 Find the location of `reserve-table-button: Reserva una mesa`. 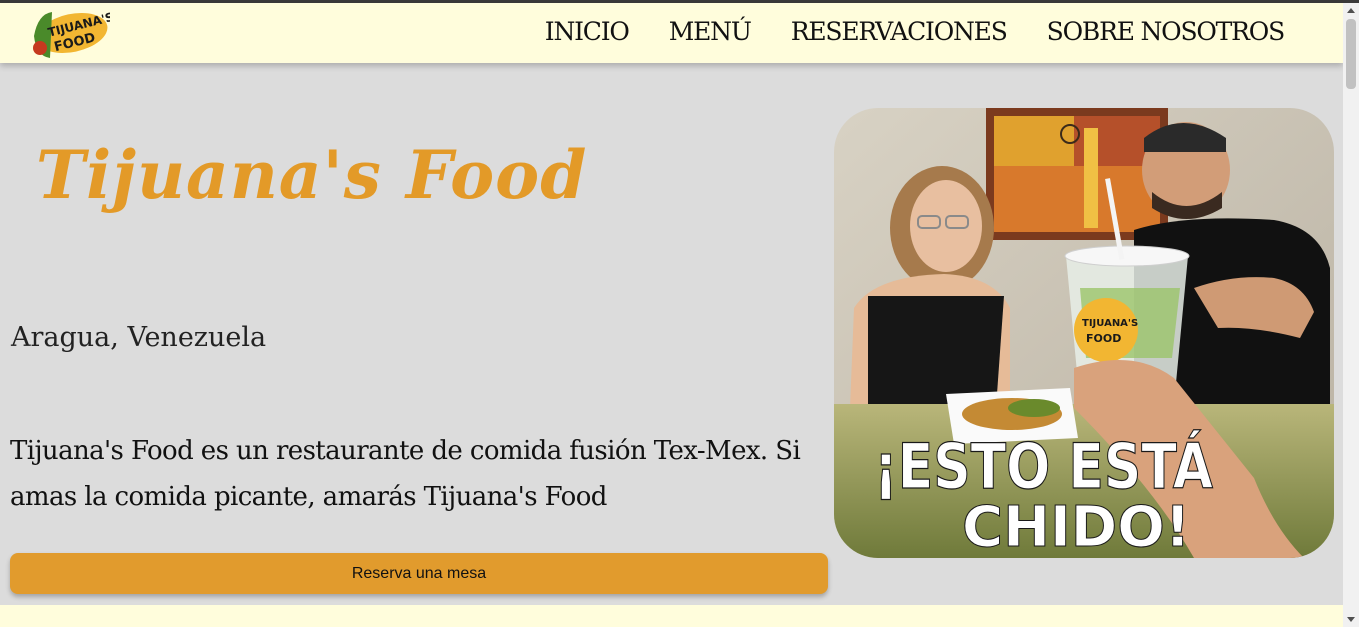

reserve-table-button: Reserva una mesa is located at coordinates (419, 573).